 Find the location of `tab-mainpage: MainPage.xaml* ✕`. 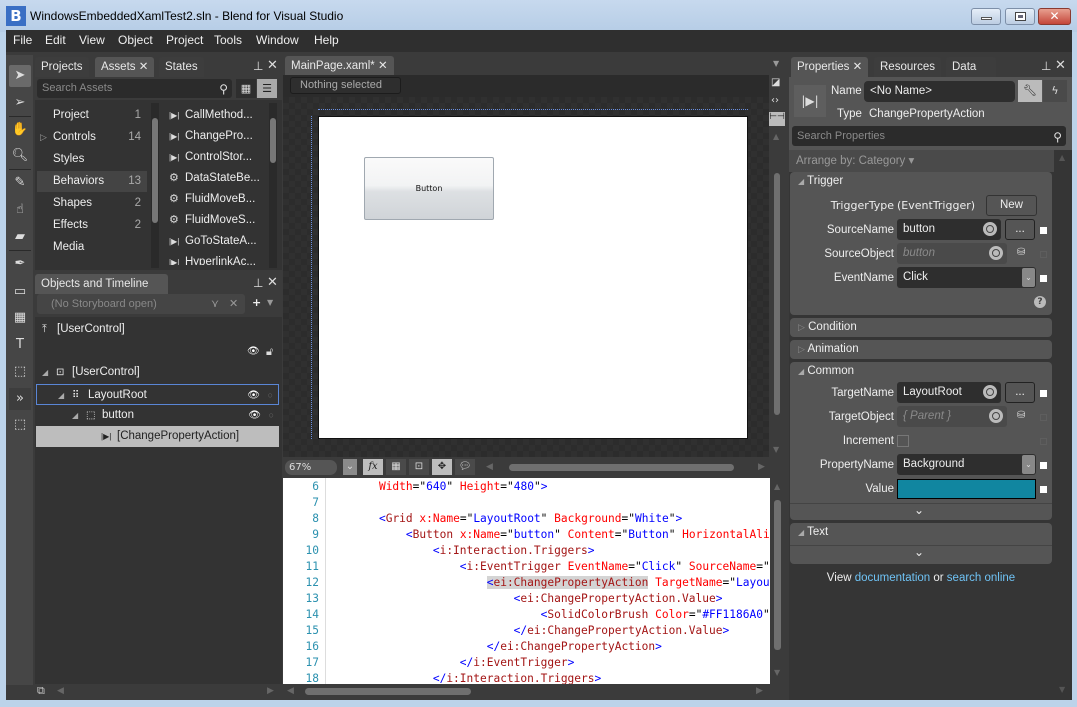

tab-mainpage: MainPage.xaml* ✕ is located at coordinates (339, 66).